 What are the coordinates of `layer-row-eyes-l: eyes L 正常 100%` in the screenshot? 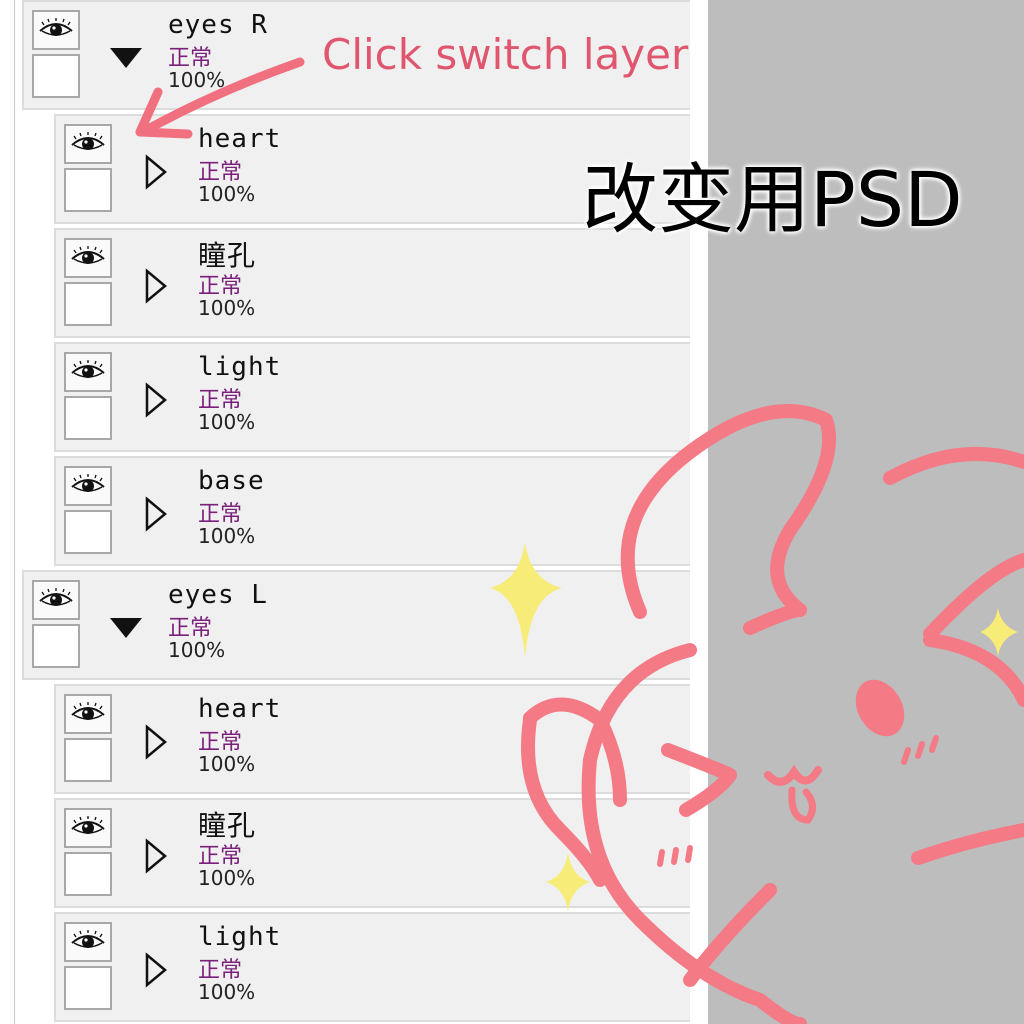 It's located at (356, 625).